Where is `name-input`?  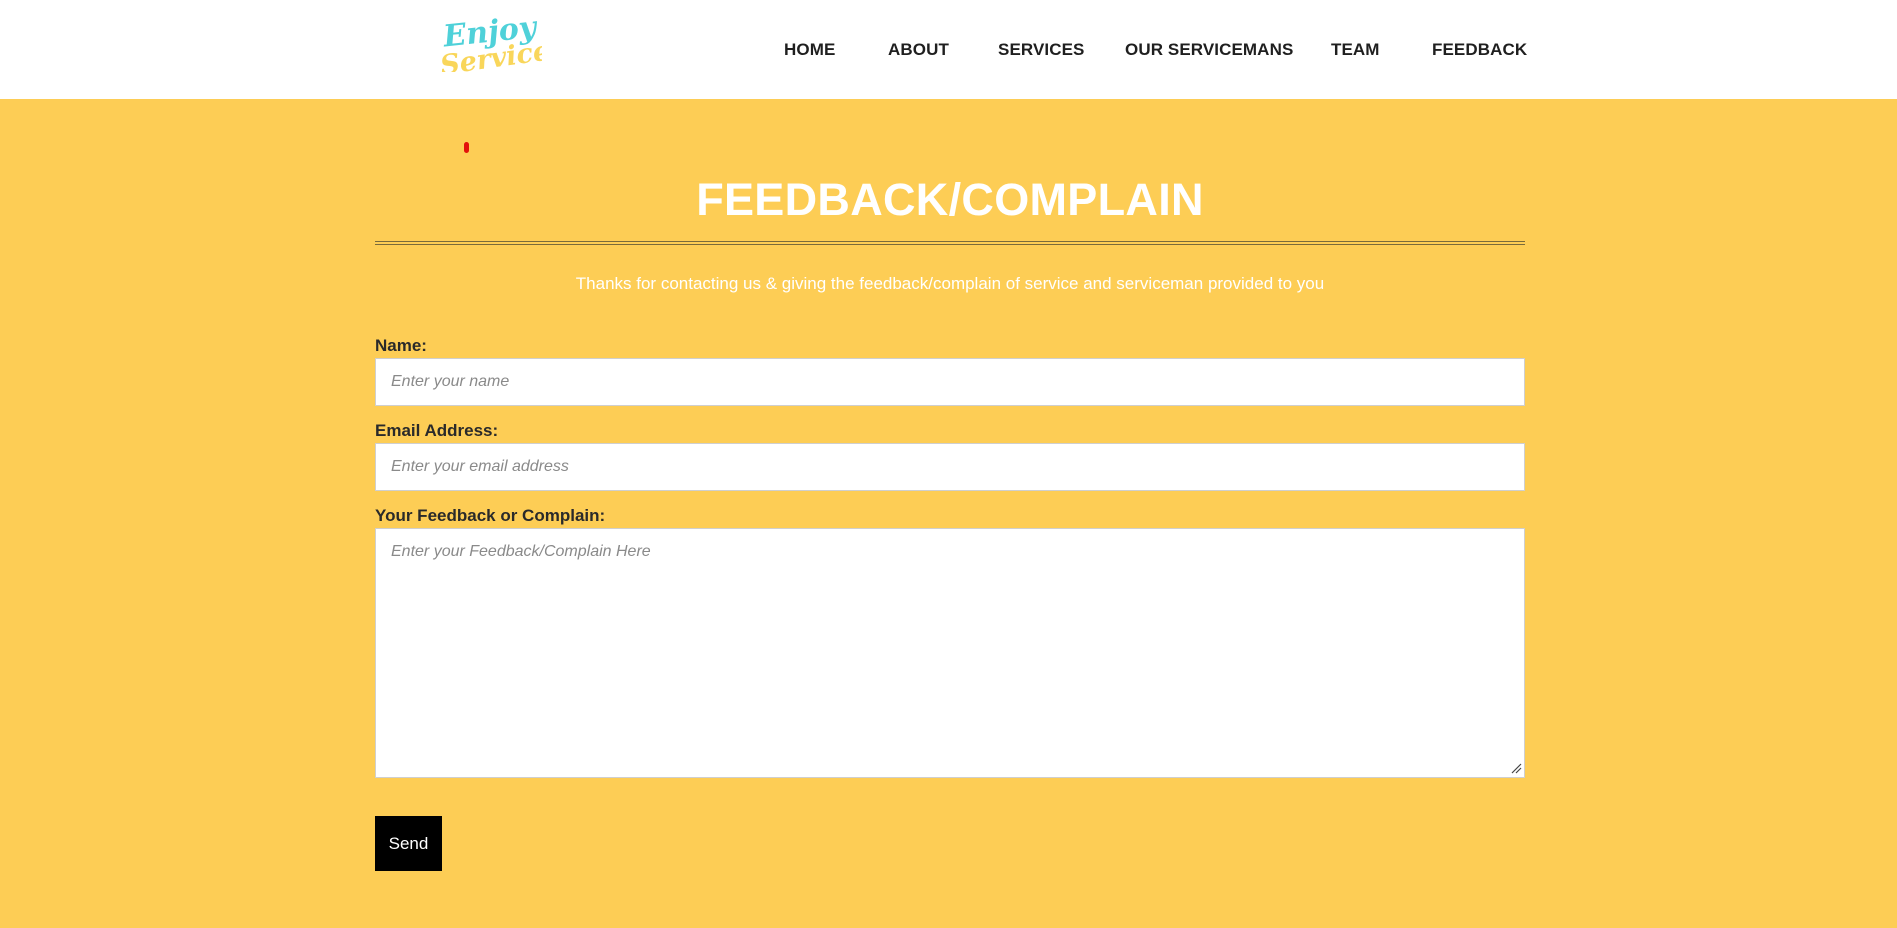
name-input is located at coordinates (950, 382).